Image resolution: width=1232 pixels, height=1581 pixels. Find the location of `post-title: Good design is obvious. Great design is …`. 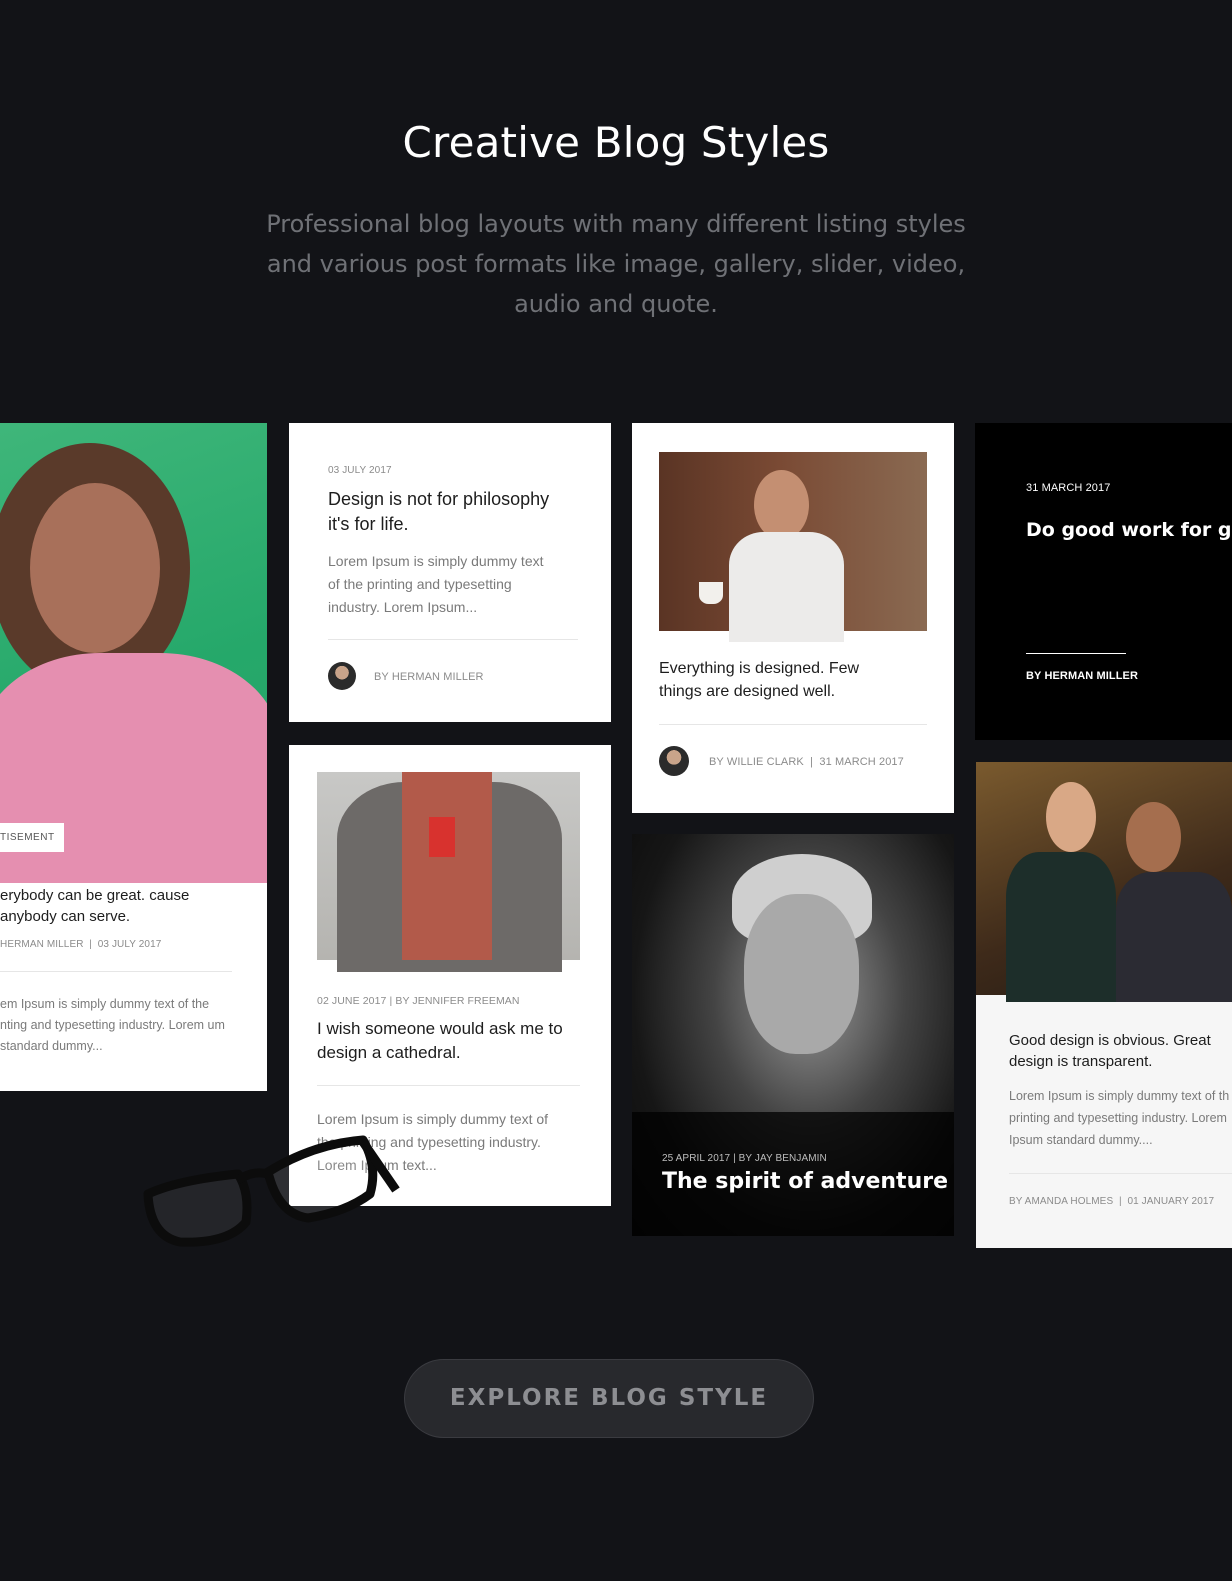

post-title: Good design is obvious. Great design is … is located at coordinates (1120, 1051).